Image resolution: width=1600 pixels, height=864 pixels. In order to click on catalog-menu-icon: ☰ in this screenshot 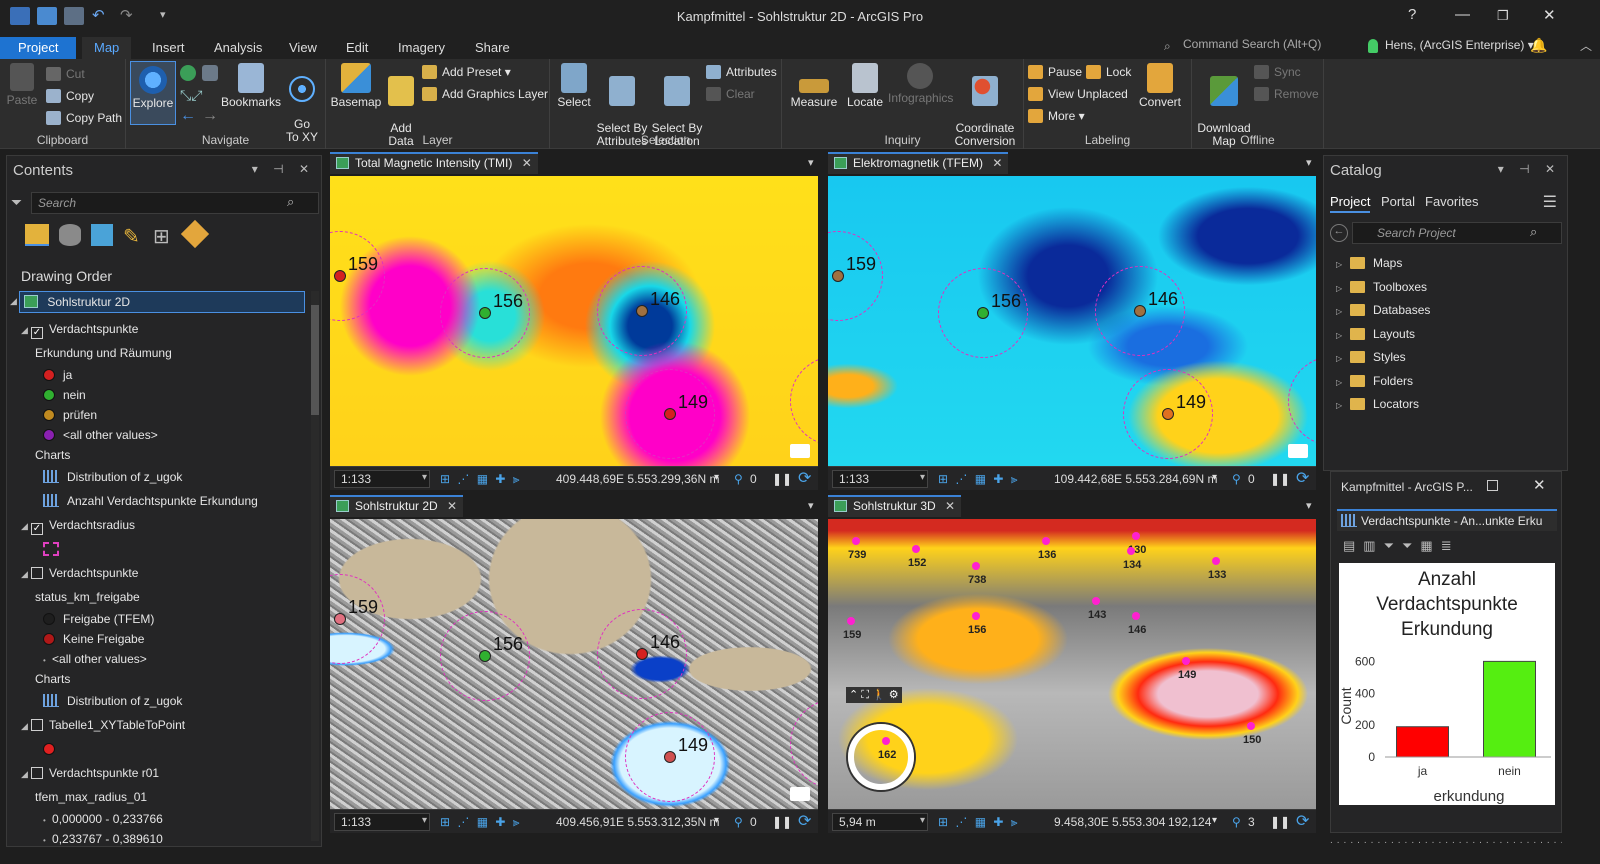, I will do `click(1550, 202)`.